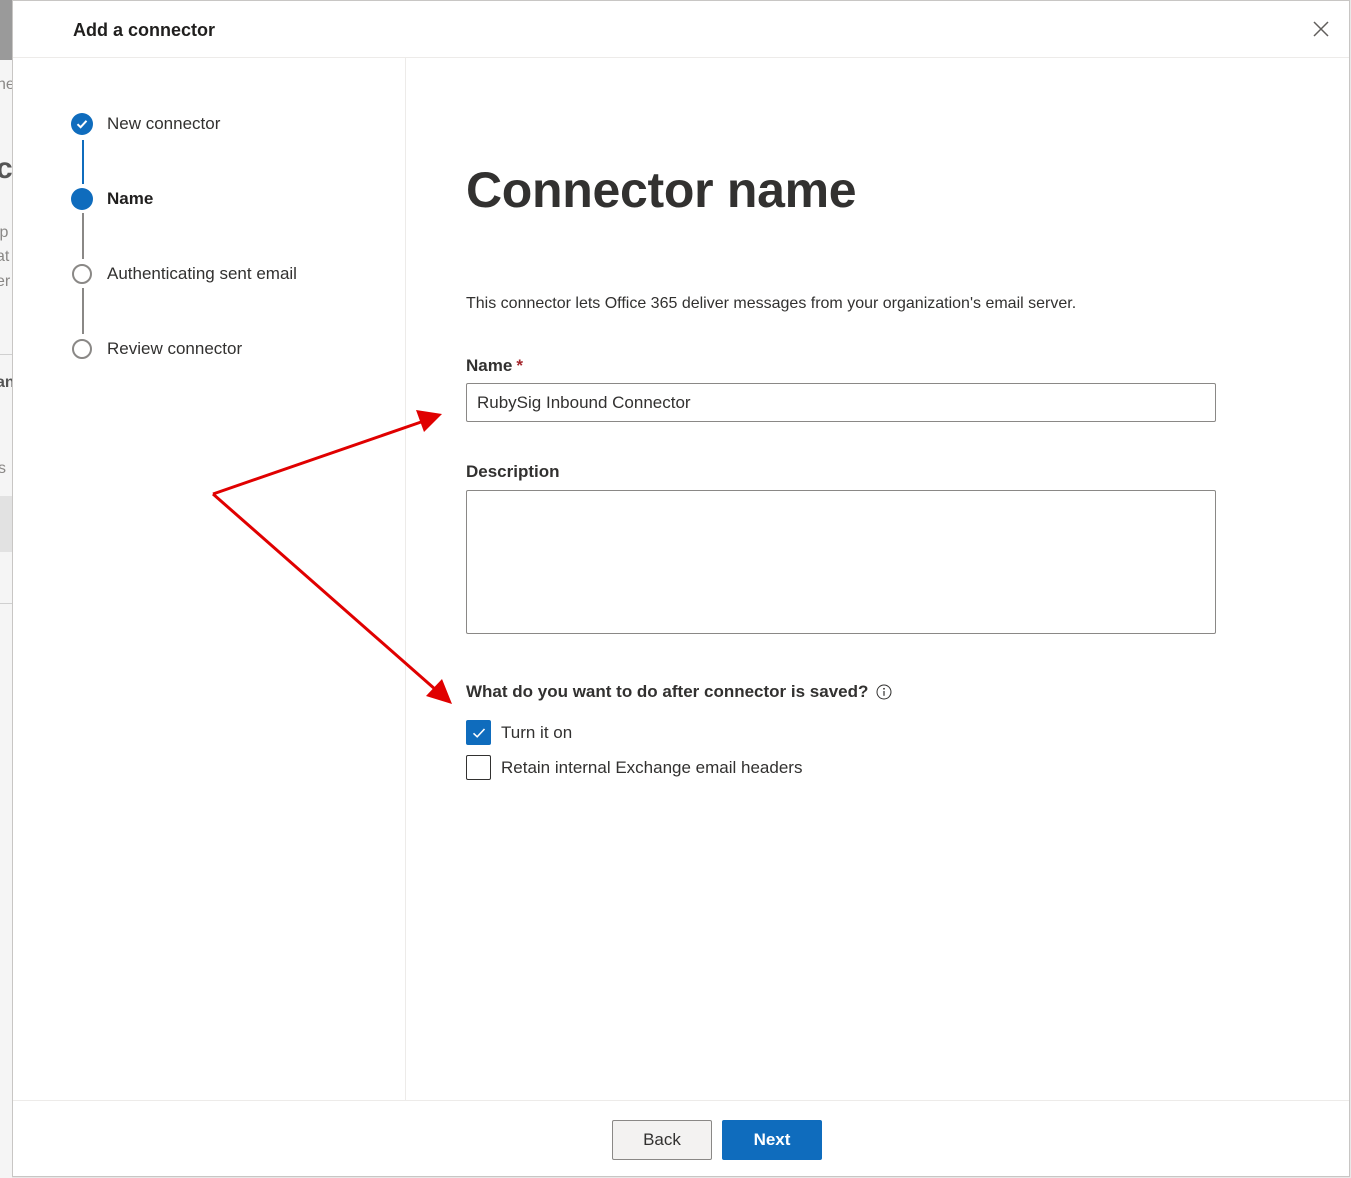 This screenshot has height=1178, width=1351. I want to click on step-label: Authenticating sent email, so click(202, 273).